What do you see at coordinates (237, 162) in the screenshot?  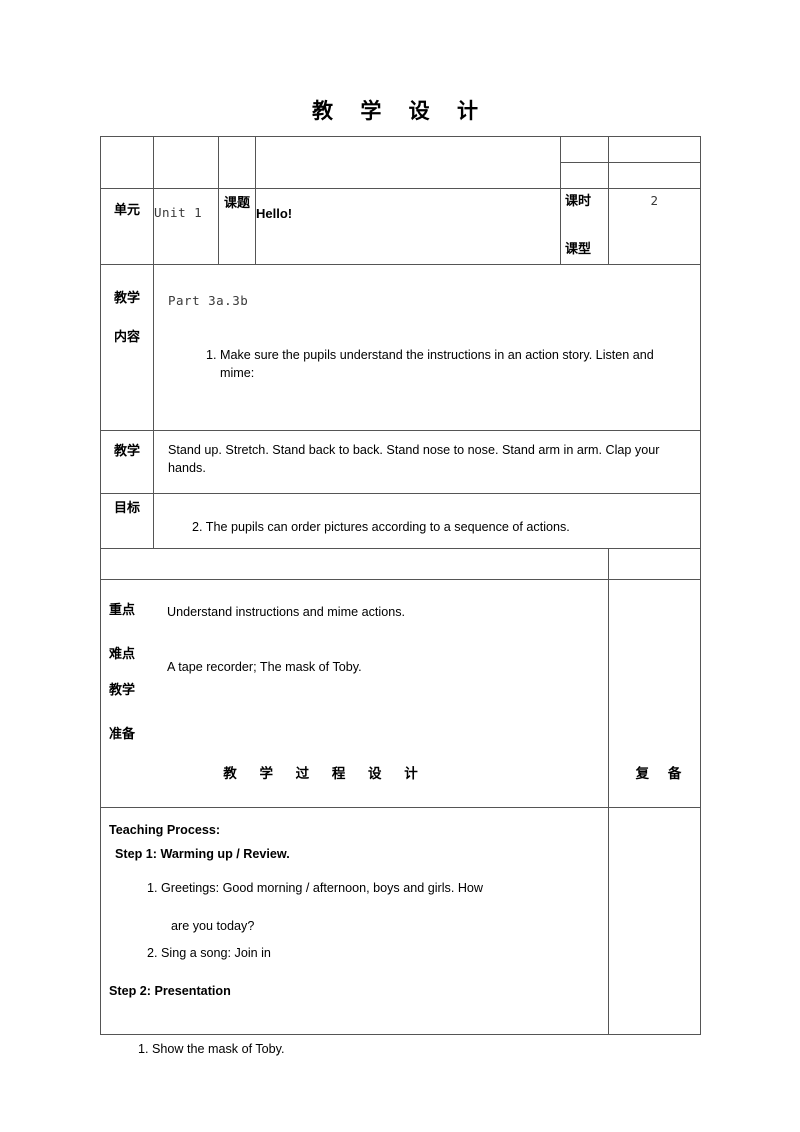 I see `cell-blank-c` at bounding box center [237, 162].